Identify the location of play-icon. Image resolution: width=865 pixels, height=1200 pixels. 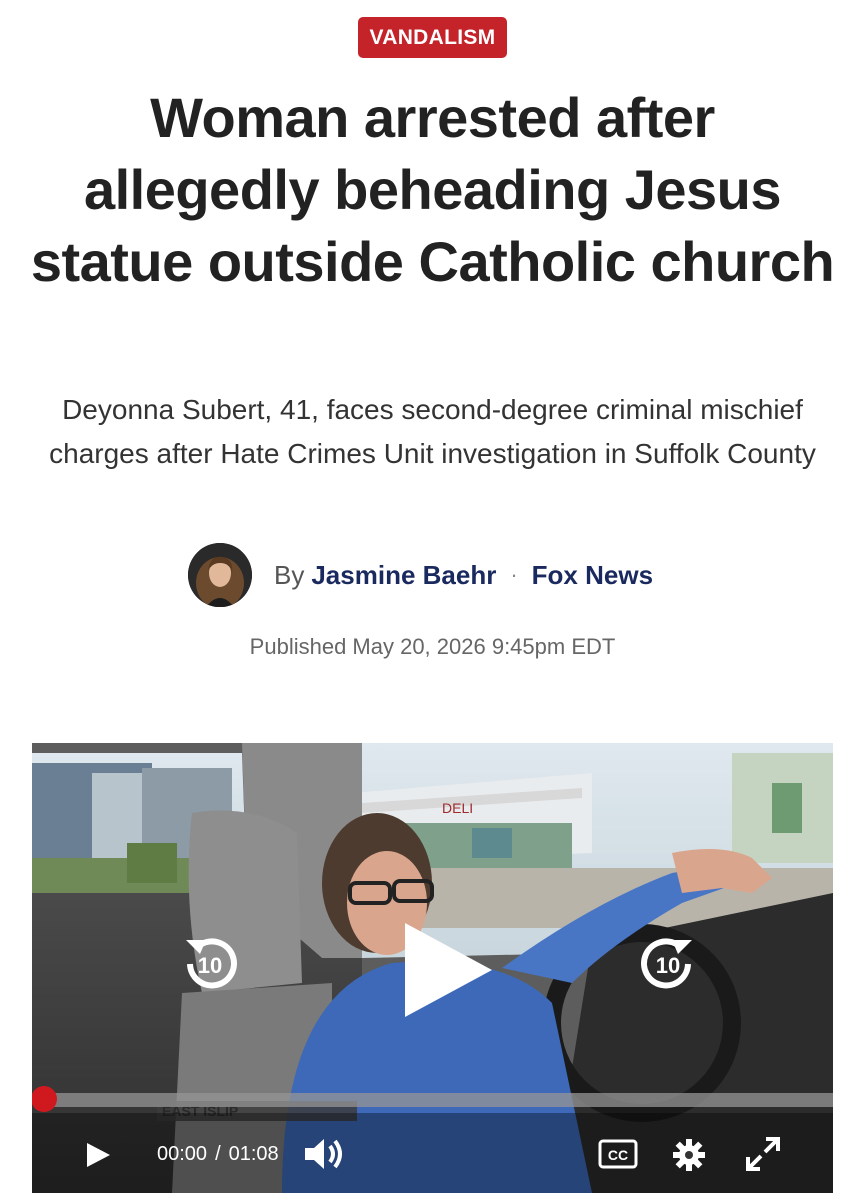
(447, 968).